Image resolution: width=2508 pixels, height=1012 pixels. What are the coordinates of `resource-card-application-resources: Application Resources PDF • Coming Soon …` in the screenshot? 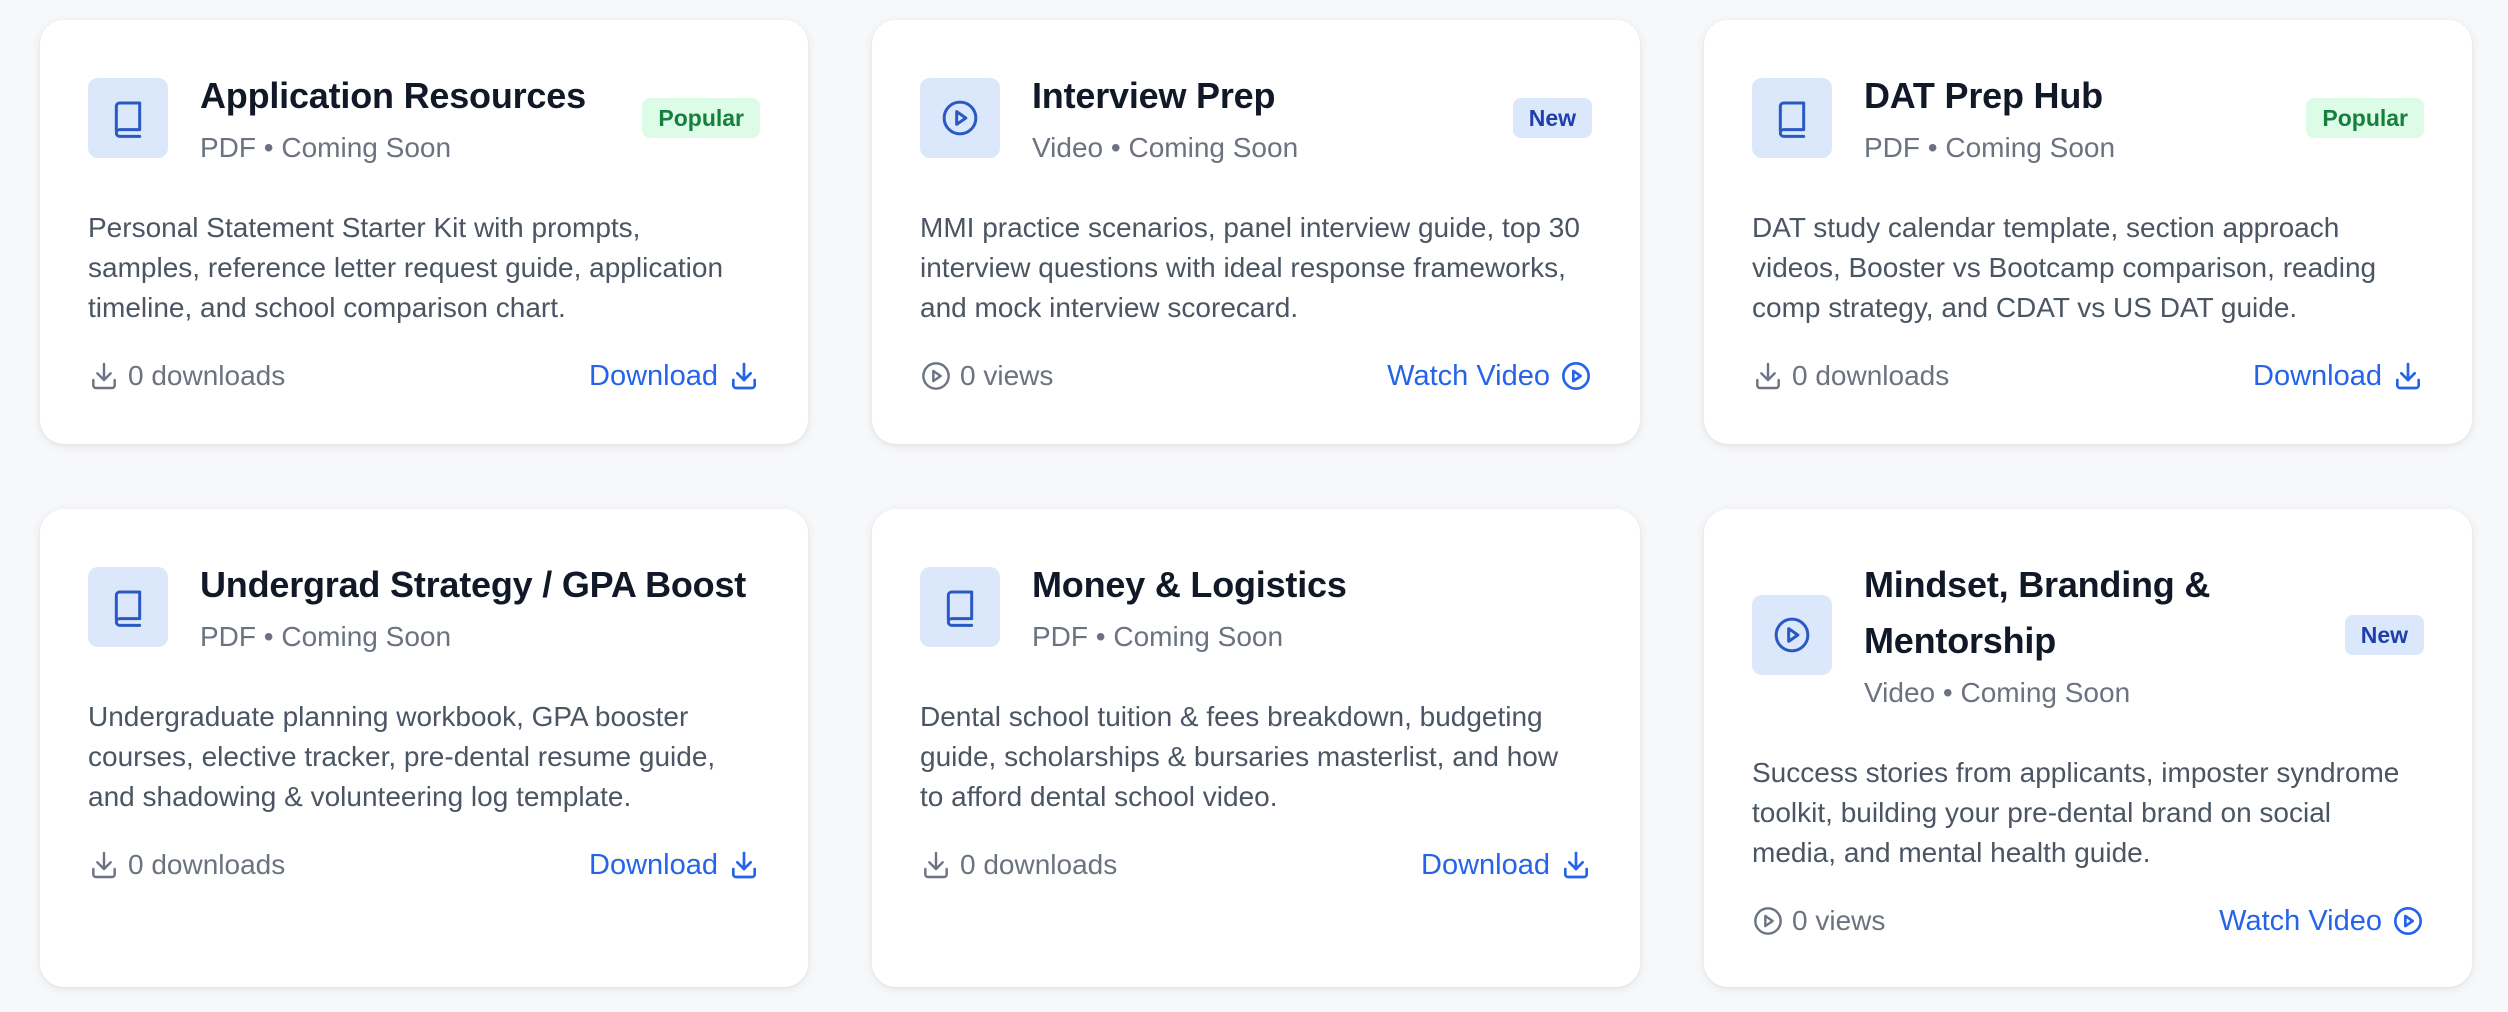 It's located at (424, 232).